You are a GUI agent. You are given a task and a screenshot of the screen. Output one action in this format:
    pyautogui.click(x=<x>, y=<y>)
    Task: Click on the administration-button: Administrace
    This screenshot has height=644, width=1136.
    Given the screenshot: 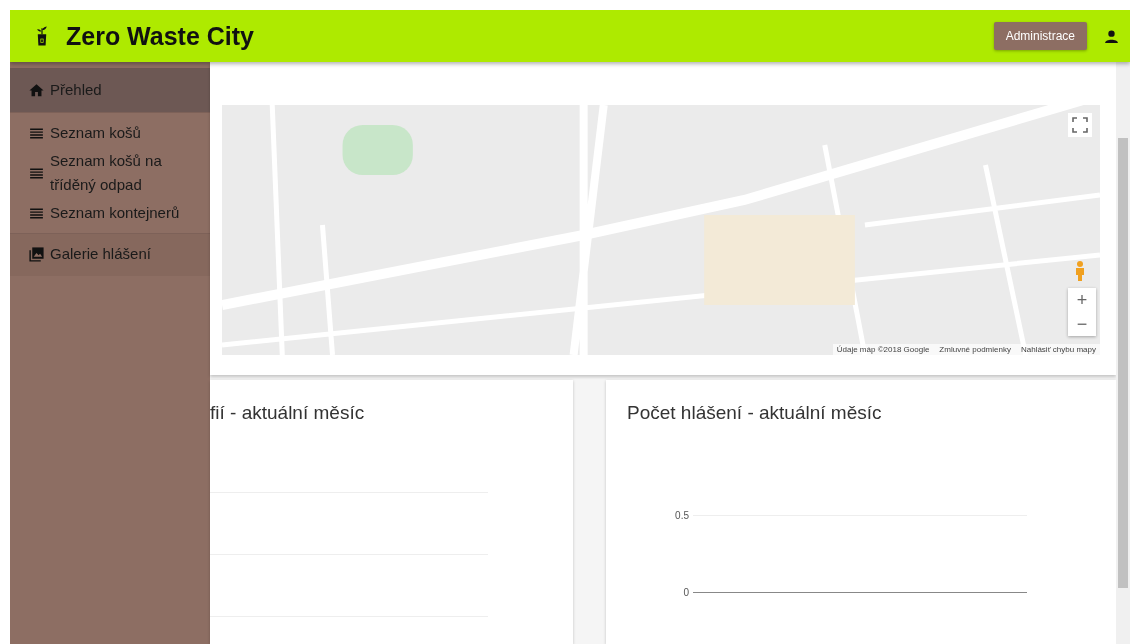 What is the action you would take?
    pyautogui.click(x=1040, y=36)
    